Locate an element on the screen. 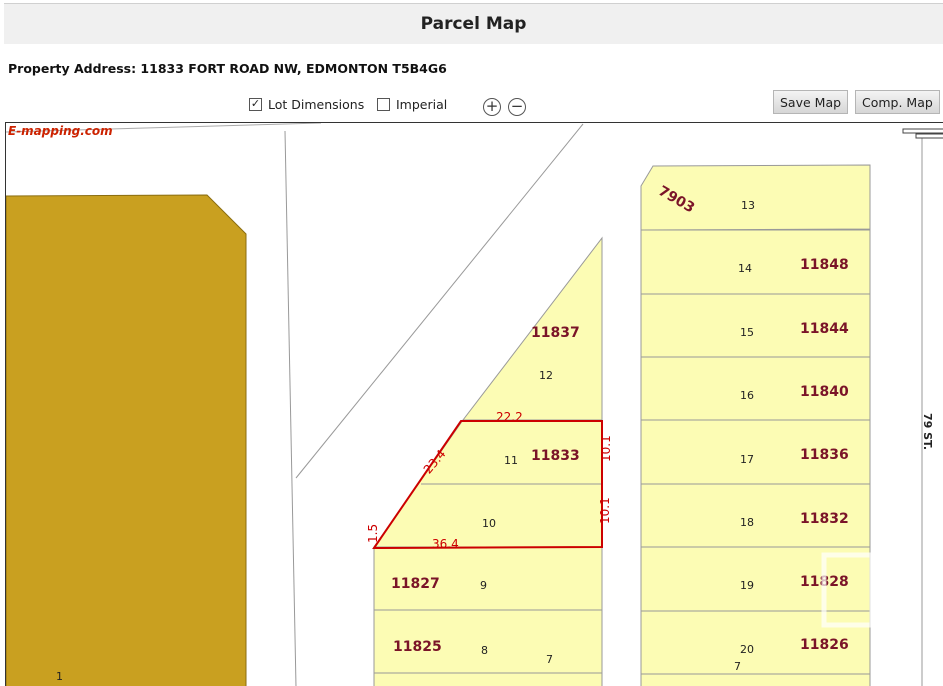 Image resolution: width=943 pixels, height=686 pixels. lot-dimensions-label: Lot Dimensions is located at coordinates (316, 104).